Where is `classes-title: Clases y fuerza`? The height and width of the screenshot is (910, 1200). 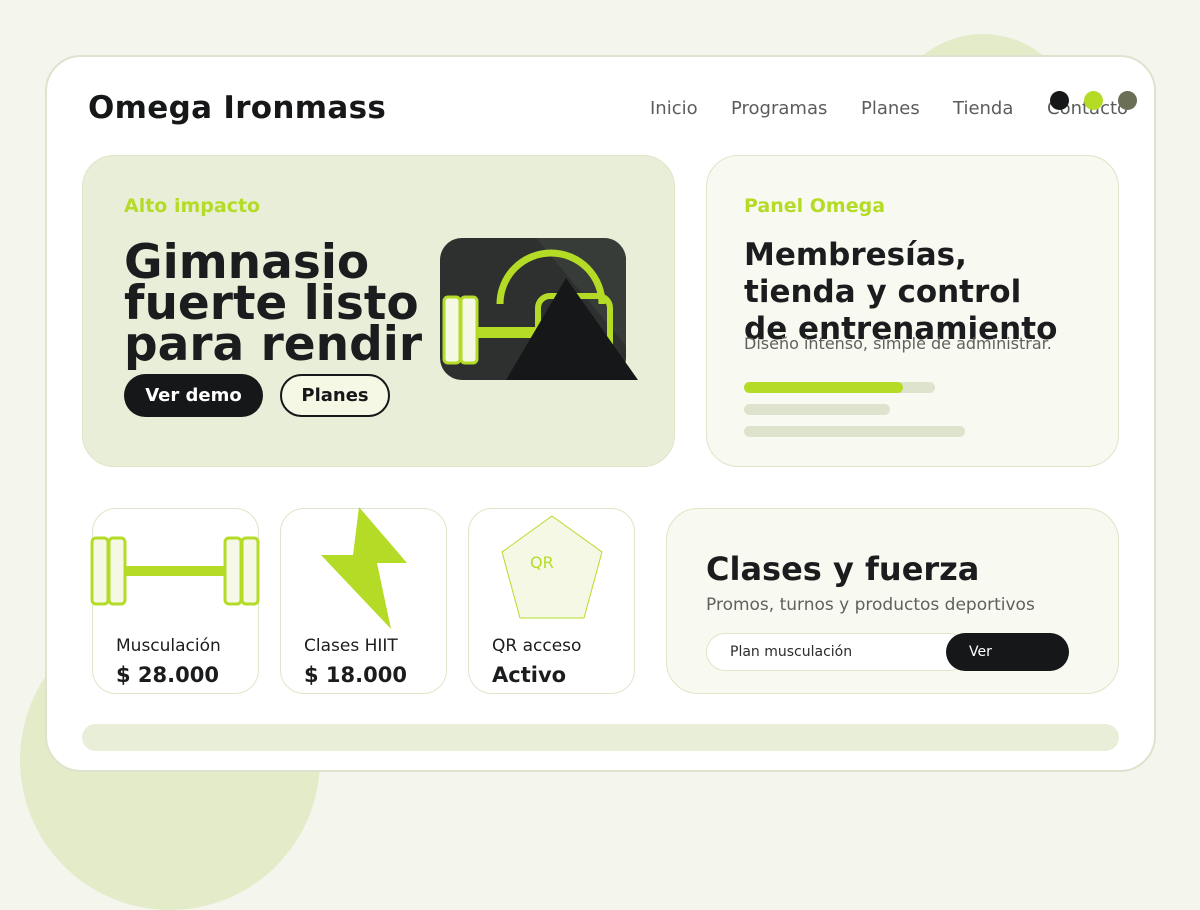 classes-title: Clases y fuerza is located at coordinates (843, 569).